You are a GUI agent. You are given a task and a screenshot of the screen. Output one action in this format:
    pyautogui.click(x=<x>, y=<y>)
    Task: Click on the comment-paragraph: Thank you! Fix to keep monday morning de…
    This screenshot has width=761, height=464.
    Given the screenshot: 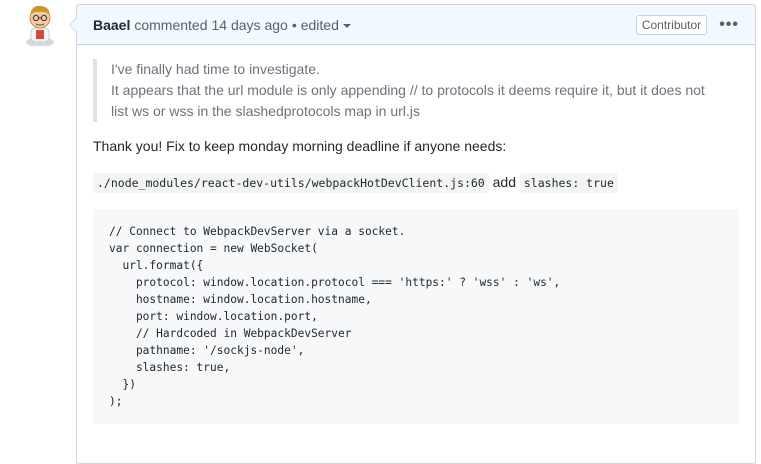 What is the action you would take?
    pyautogui.click(x=300, y=146)
    